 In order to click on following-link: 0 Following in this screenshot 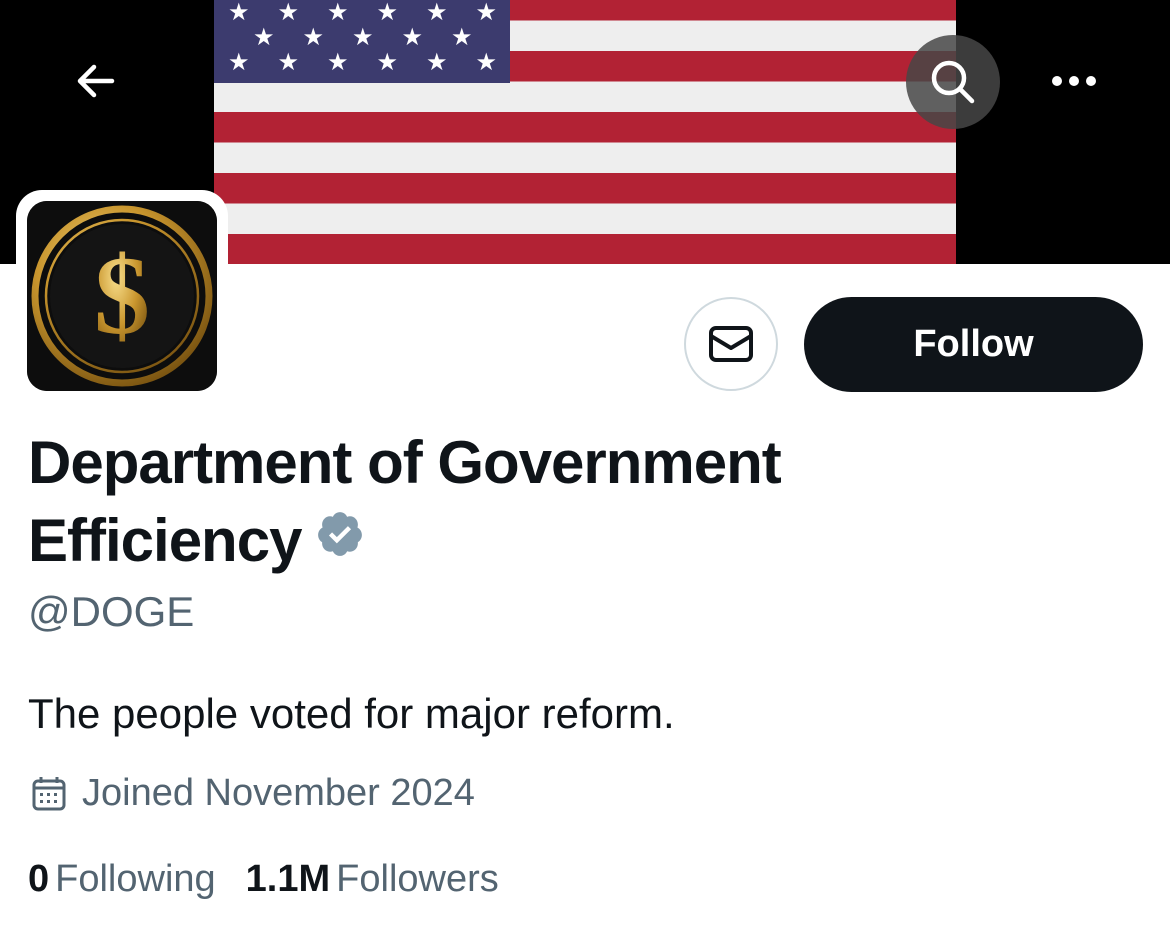, I will do `click(122, 879)`.